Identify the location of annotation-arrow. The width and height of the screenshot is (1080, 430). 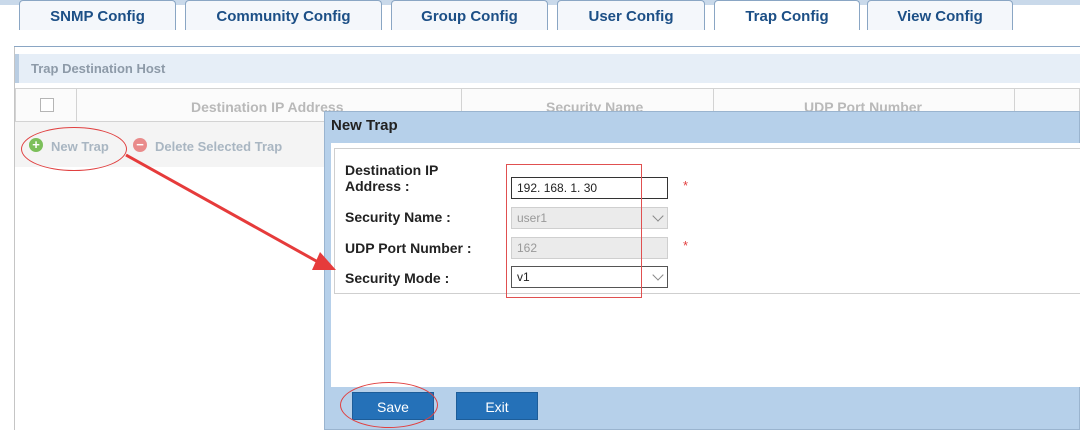
(230, 211).